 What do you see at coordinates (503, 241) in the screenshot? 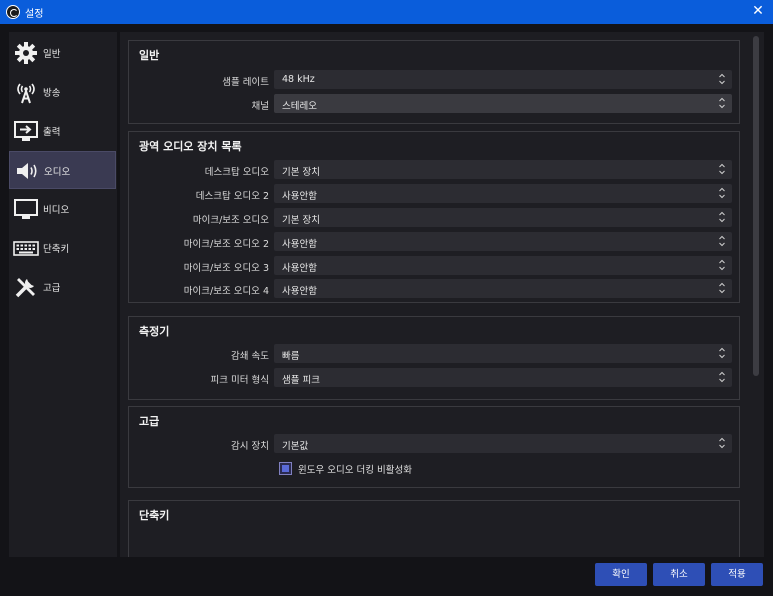
I see `mic-aux-audio-2-select: 사용안함` at bounding box center [503, 241].